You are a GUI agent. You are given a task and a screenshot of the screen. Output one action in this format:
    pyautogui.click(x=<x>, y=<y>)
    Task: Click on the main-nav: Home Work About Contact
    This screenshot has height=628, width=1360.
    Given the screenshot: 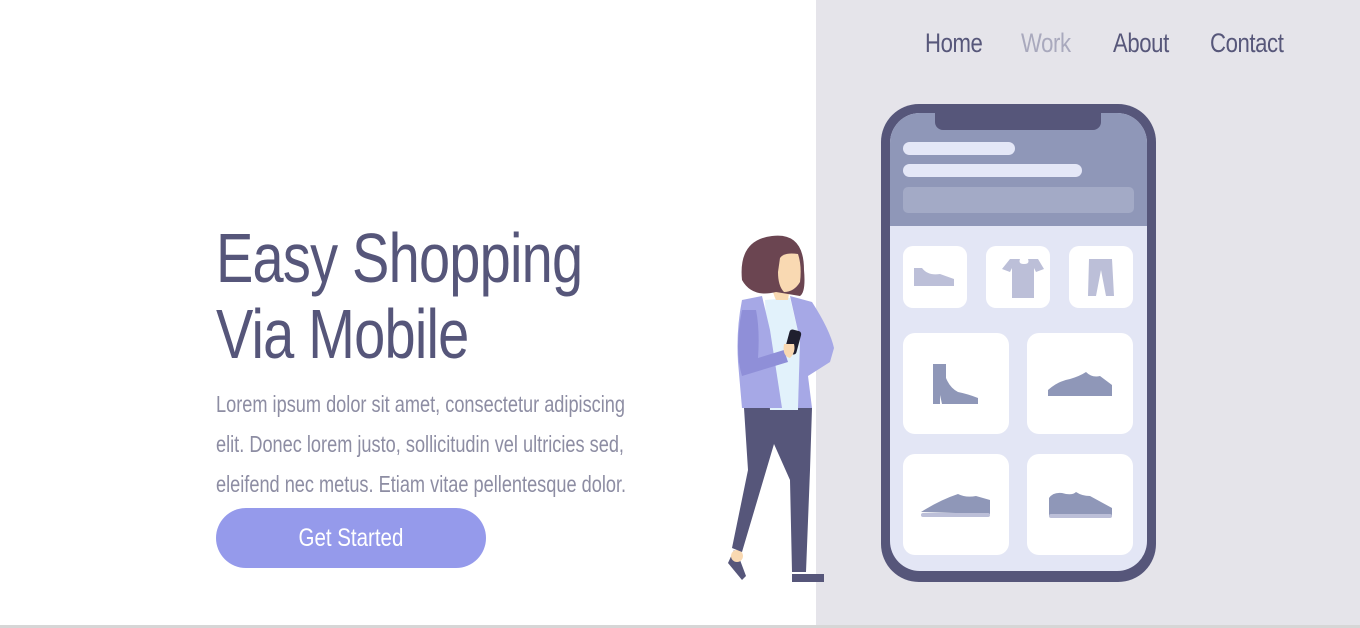 What is the action you would take?
    pyautogui.click(x=680, y=48)
    